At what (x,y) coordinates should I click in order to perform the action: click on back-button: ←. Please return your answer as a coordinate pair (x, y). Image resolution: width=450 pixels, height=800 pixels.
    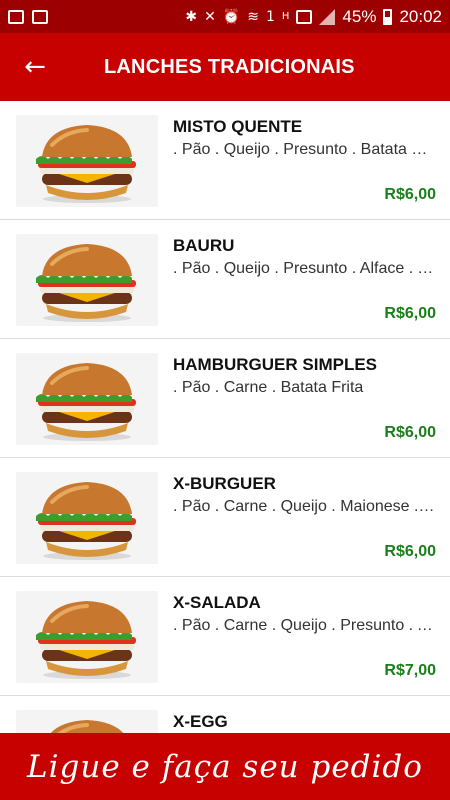
    Looking at the image, I should click on (35, 67).